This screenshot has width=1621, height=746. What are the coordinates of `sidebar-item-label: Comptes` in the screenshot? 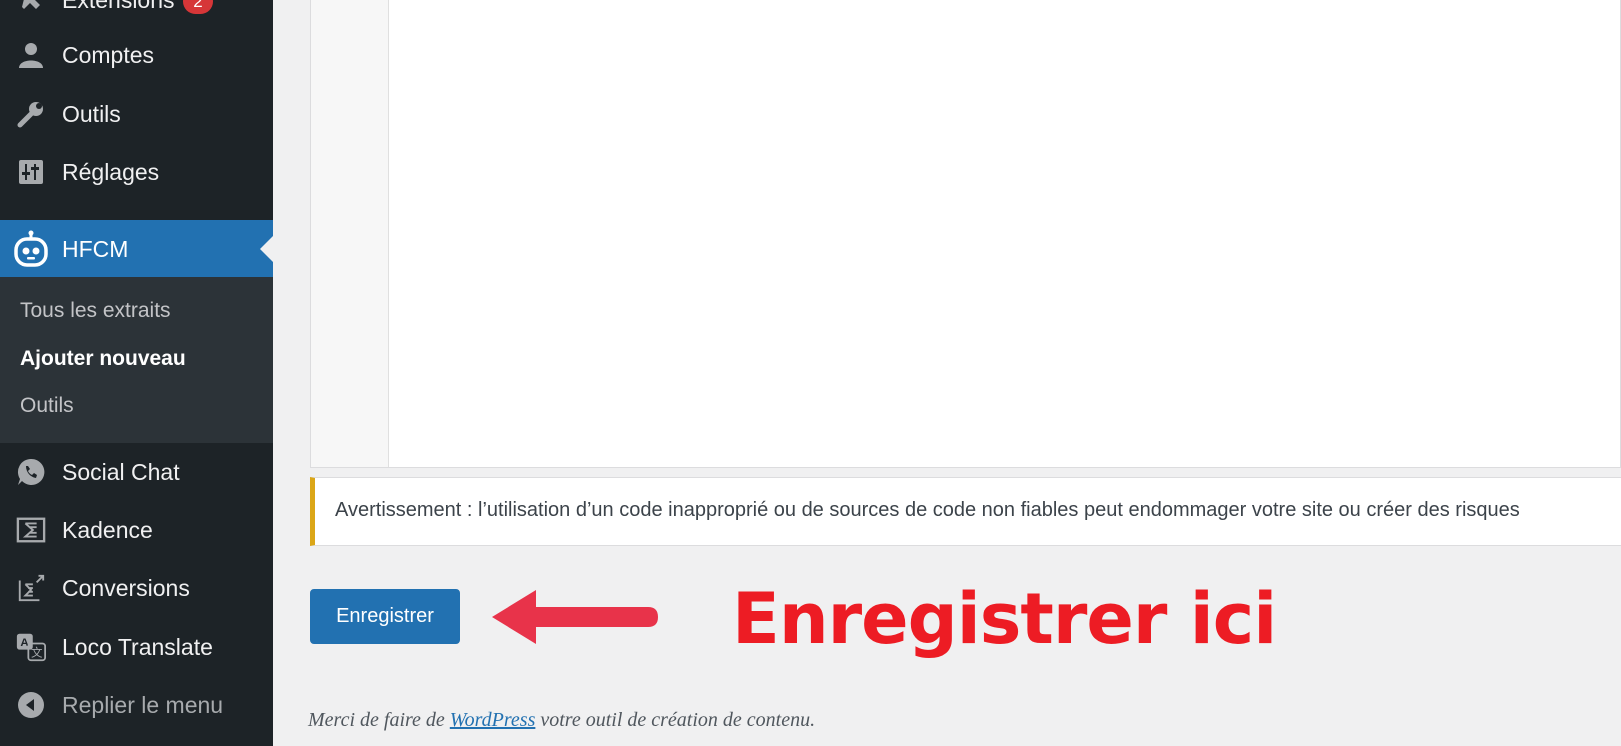 It's located at (108, 54).